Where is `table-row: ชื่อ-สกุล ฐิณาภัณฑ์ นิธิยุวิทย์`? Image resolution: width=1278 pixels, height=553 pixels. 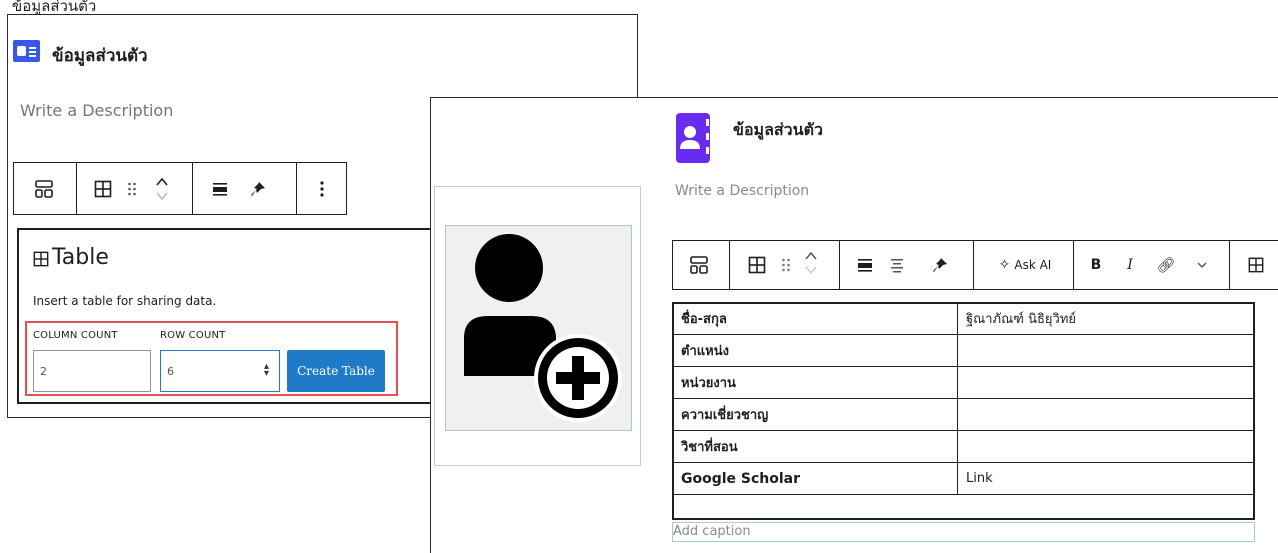
table-row: ชื่อ-สกุล ฐิณาภัณฑ์ นิธิยุวิทย์ is located at coordinates (963, 318).